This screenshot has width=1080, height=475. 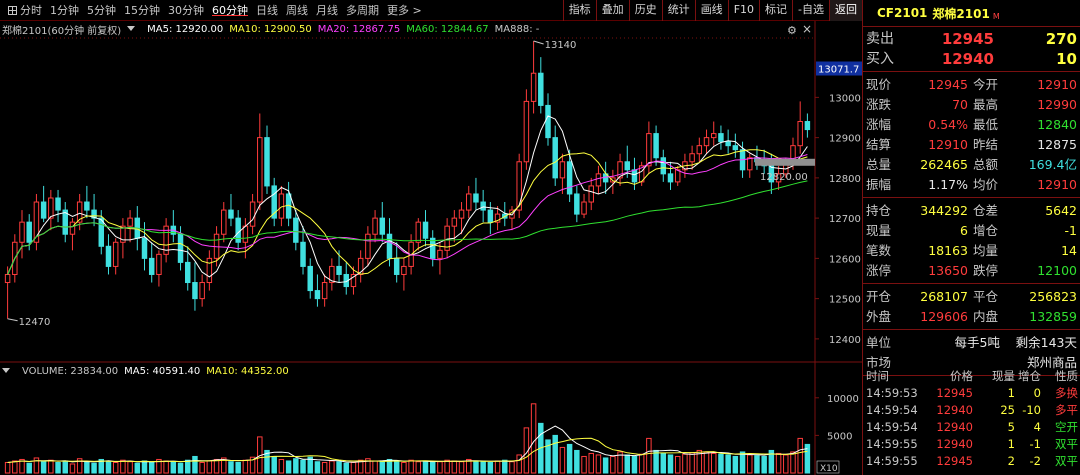 What do you see at coordinates (902, 13) in the screenshot?
I see `symbol-code: CF2101` at bounding box center [902, 13].